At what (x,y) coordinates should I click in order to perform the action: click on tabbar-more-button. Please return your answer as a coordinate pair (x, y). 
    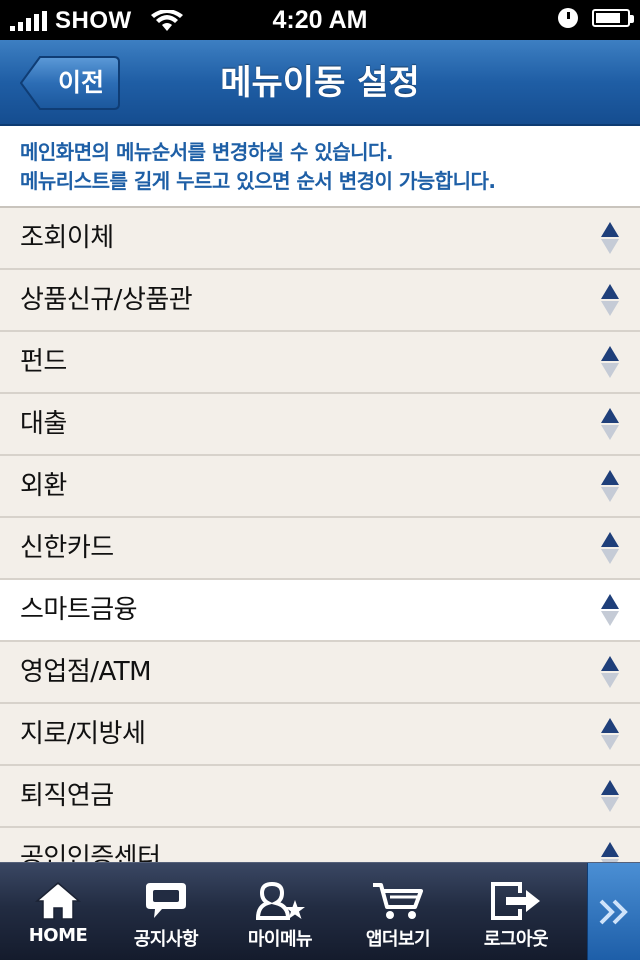
    Looking at the image, I should click on (613, 911).